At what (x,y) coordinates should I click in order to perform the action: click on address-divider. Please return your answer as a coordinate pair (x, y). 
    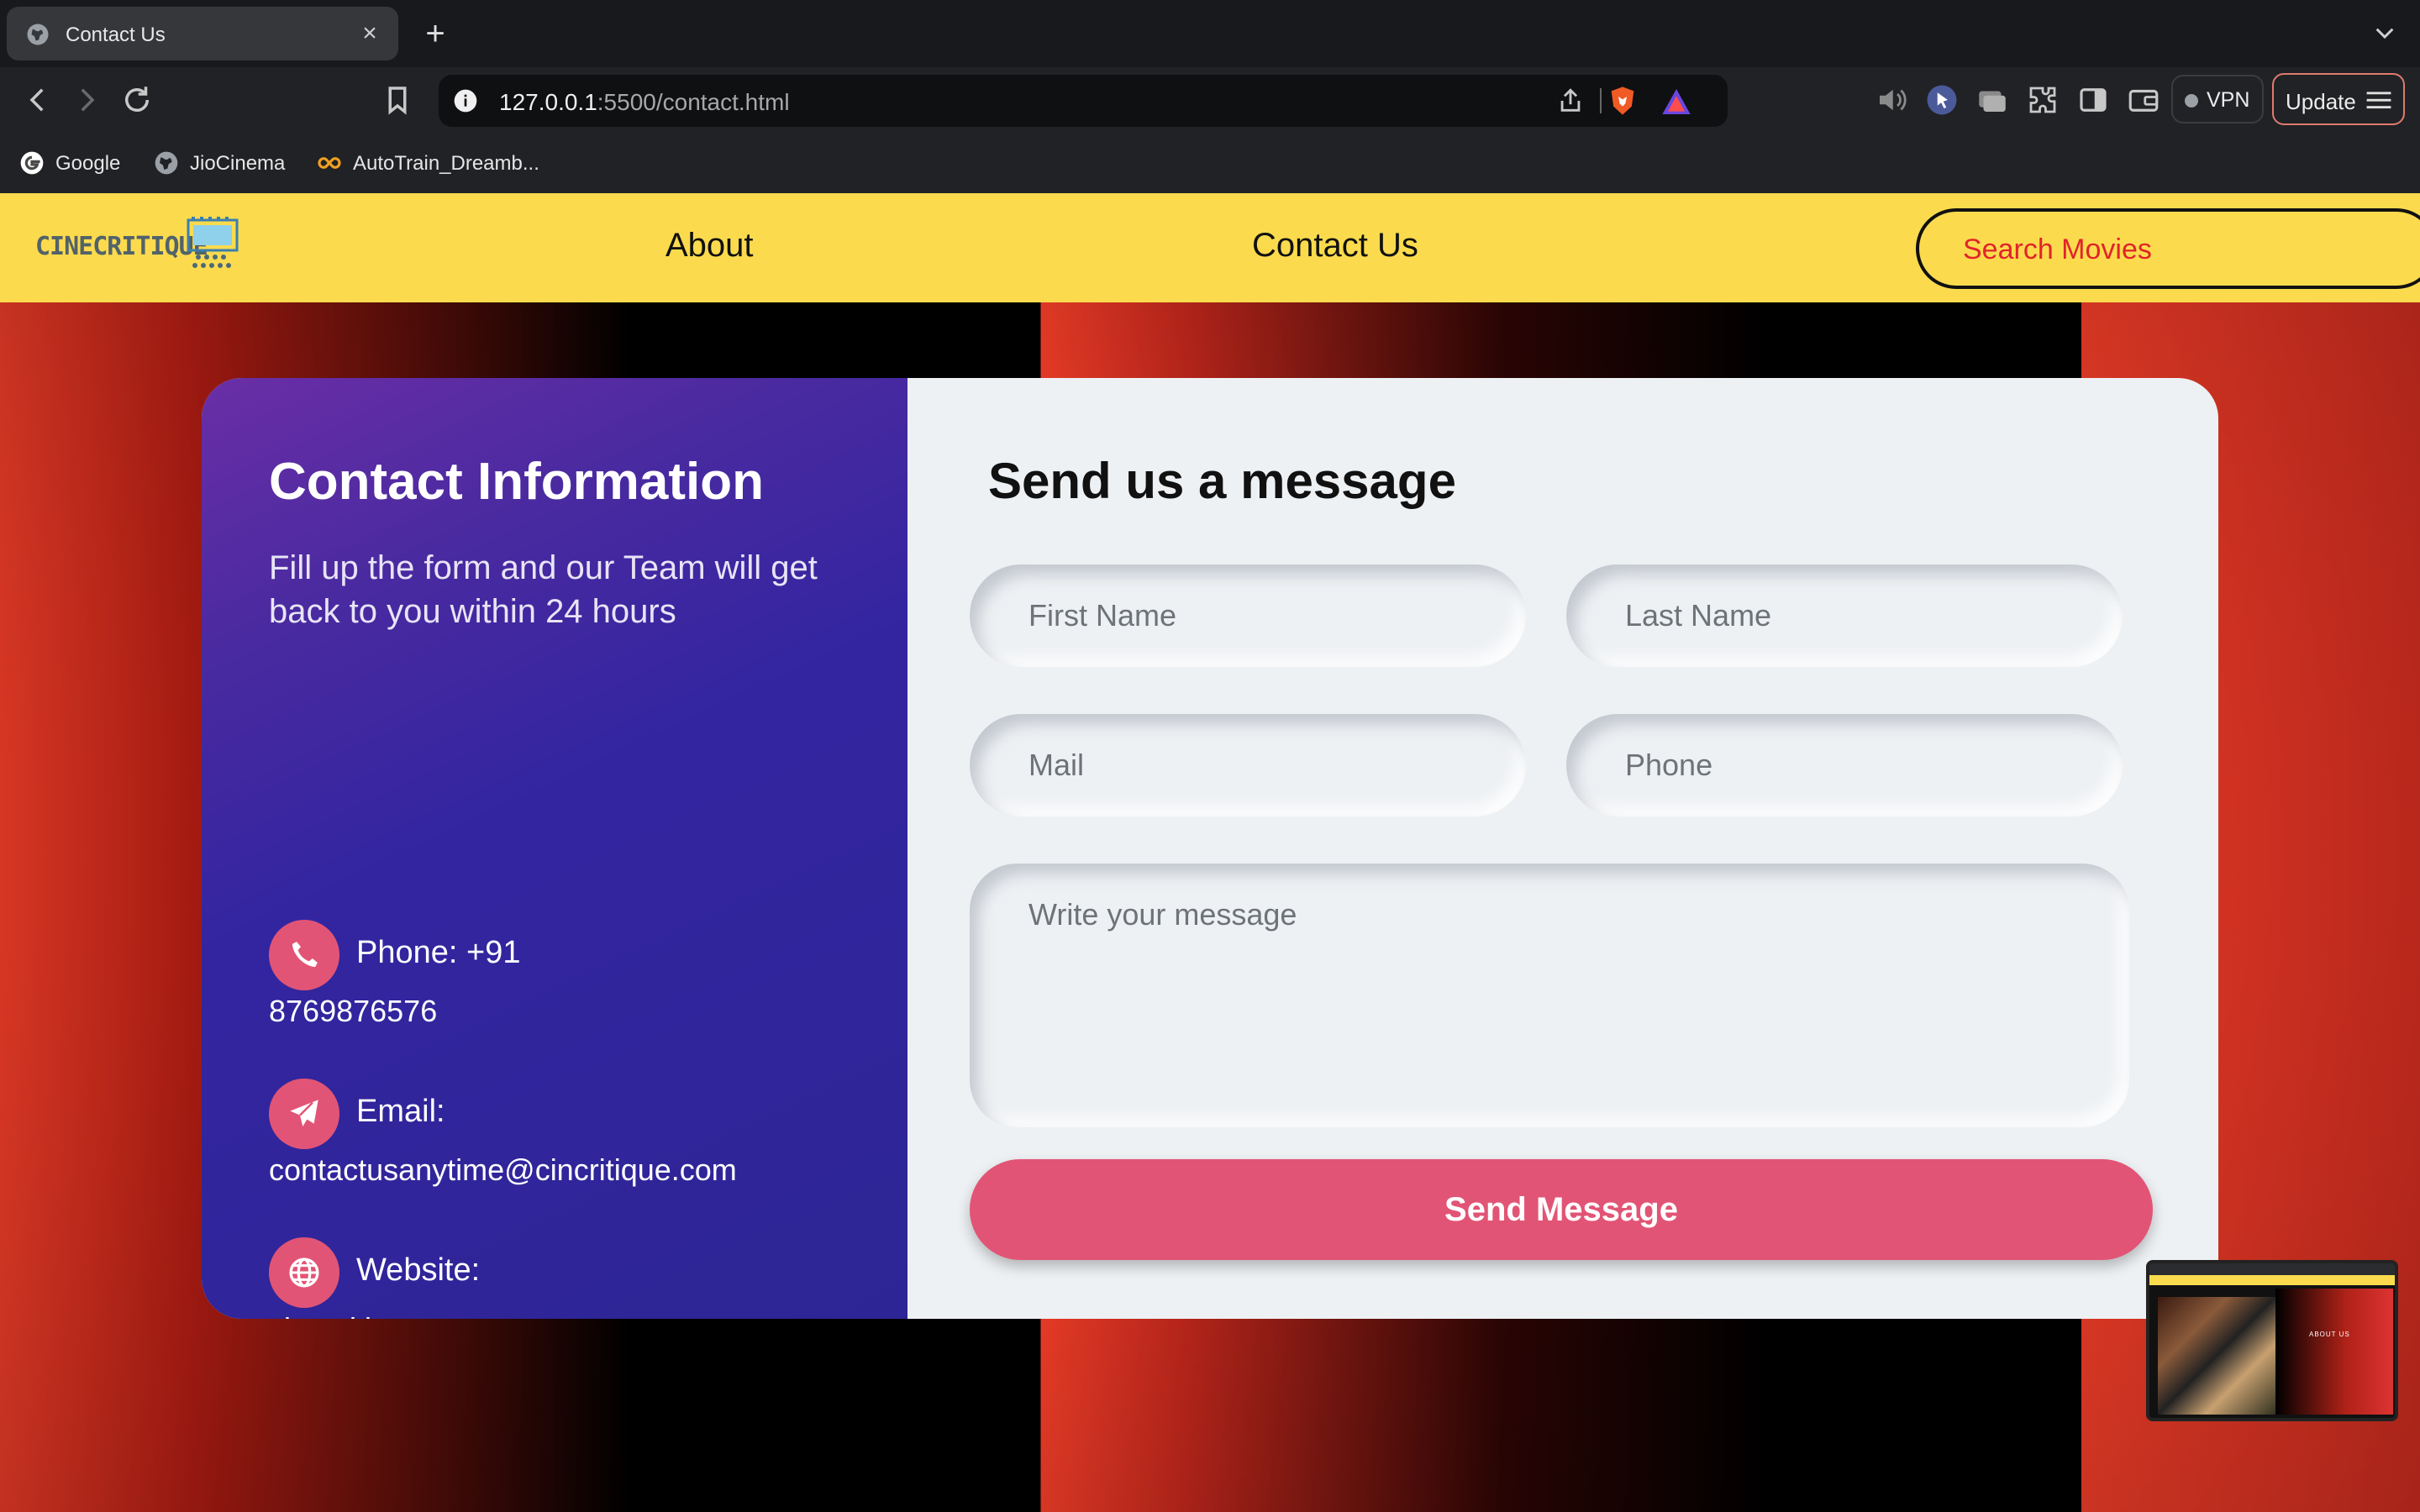
    Looking at the image, I should click on (1601, 100).